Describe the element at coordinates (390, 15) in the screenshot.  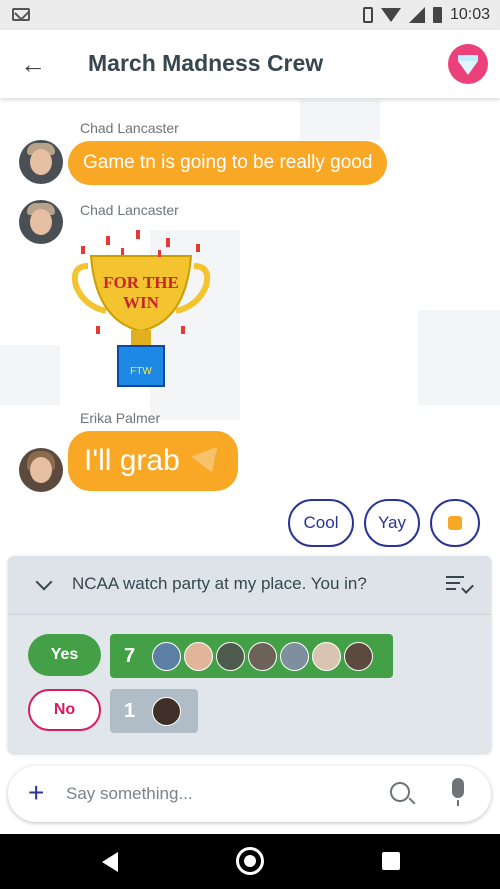
I see `wifi-icon` at that location.